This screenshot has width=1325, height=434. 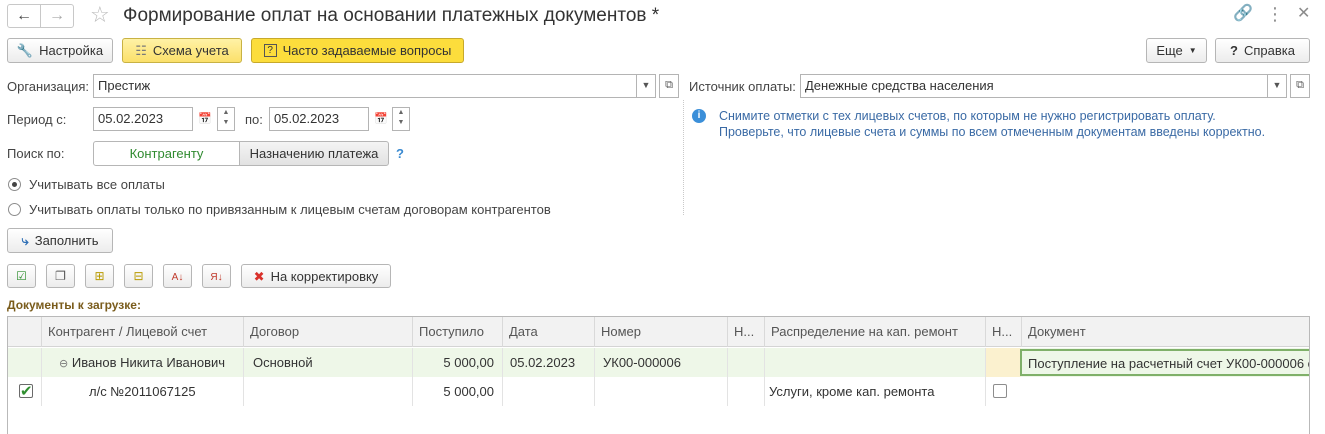 What do you see at coordinates (190, 50) in the screenshot?
I see `scheme-label: Схема учета` at bounding box center [190, 50].